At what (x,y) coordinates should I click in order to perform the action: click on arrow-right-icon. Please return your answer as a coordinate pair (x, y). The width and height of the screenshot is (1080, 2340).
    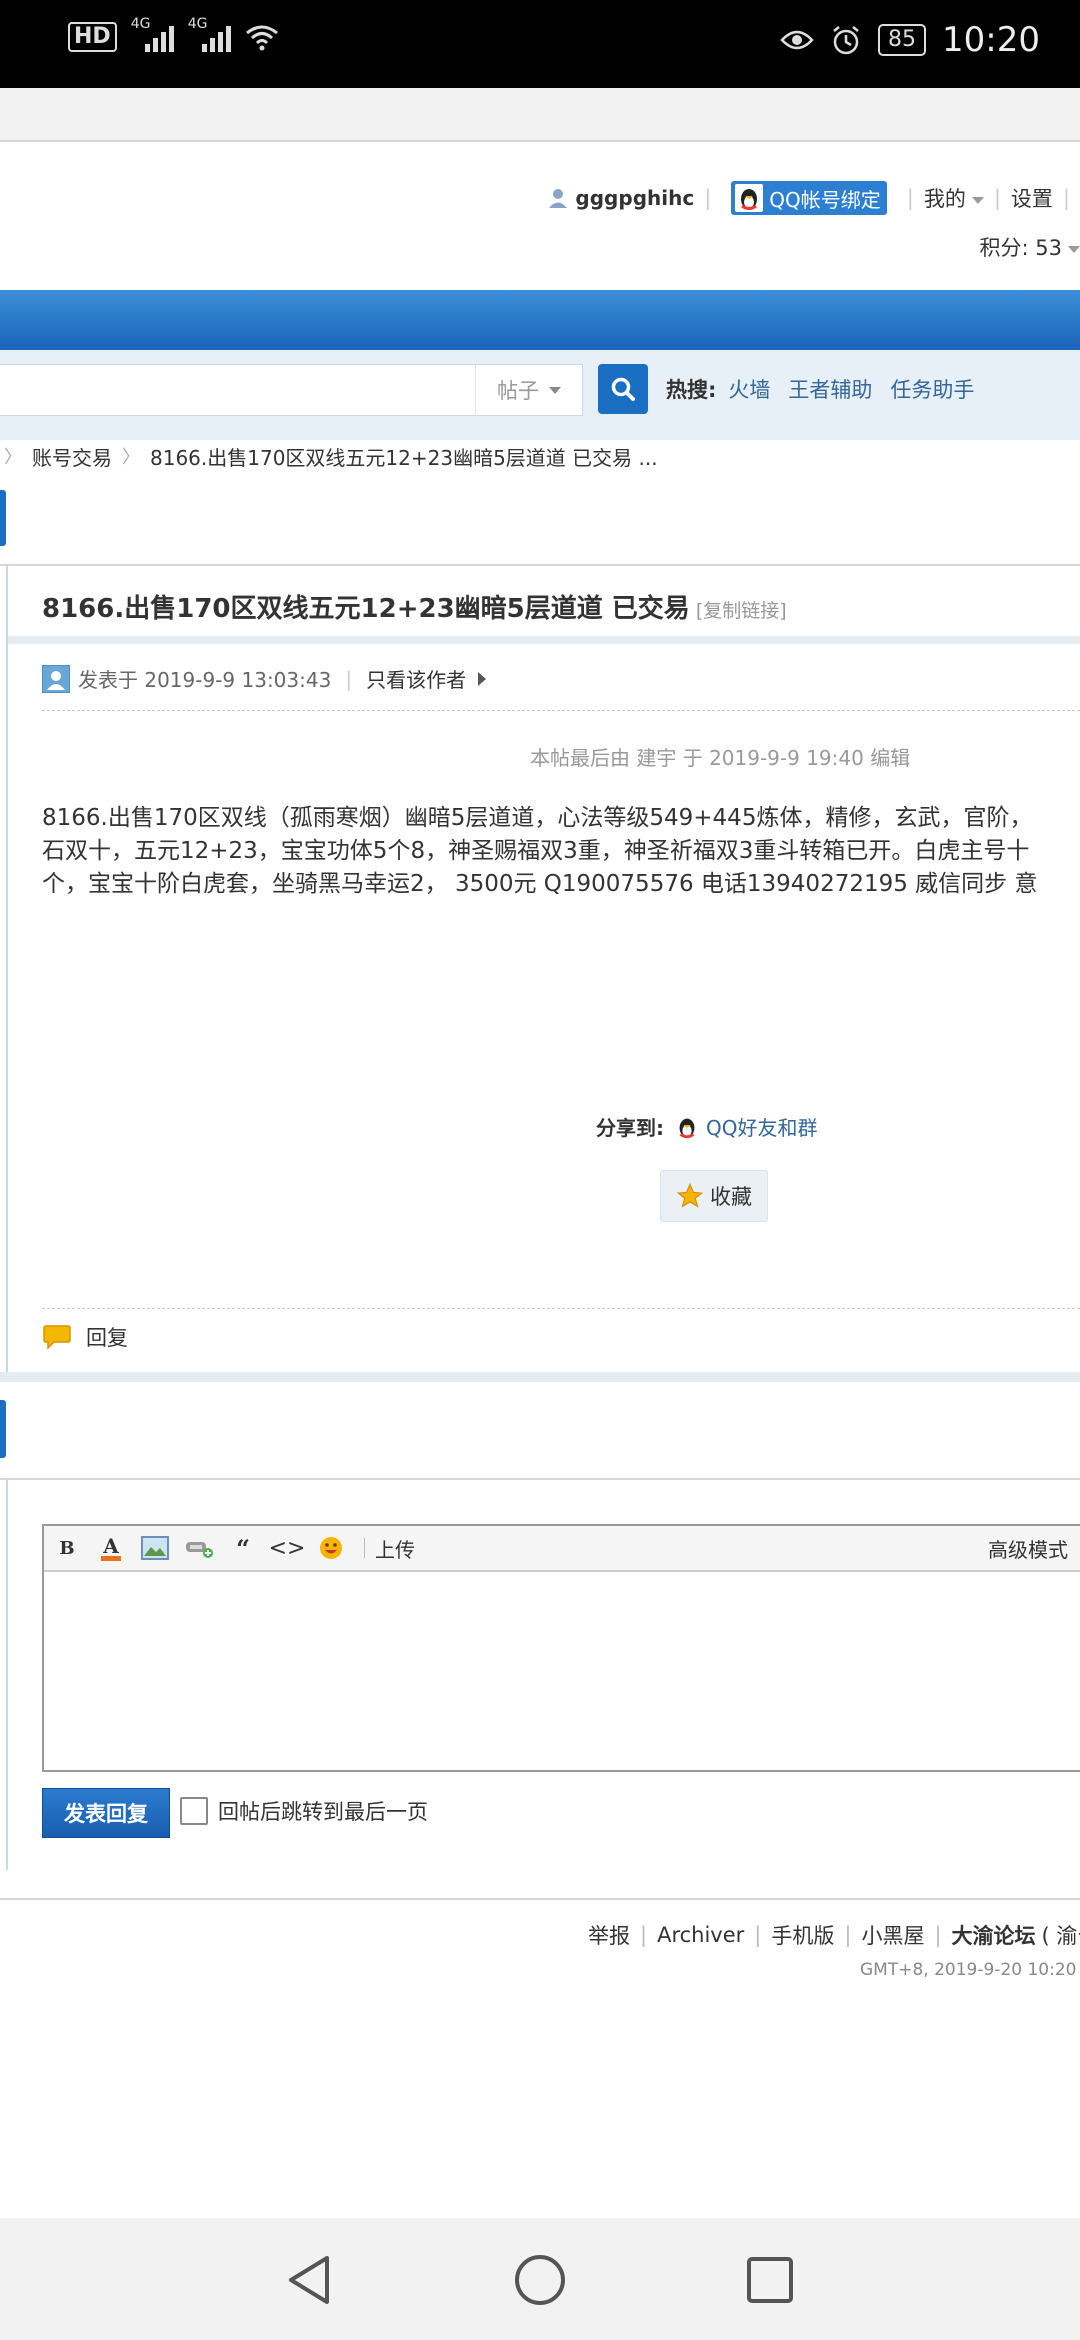
    Looking at the image, I should click on (482, 678).